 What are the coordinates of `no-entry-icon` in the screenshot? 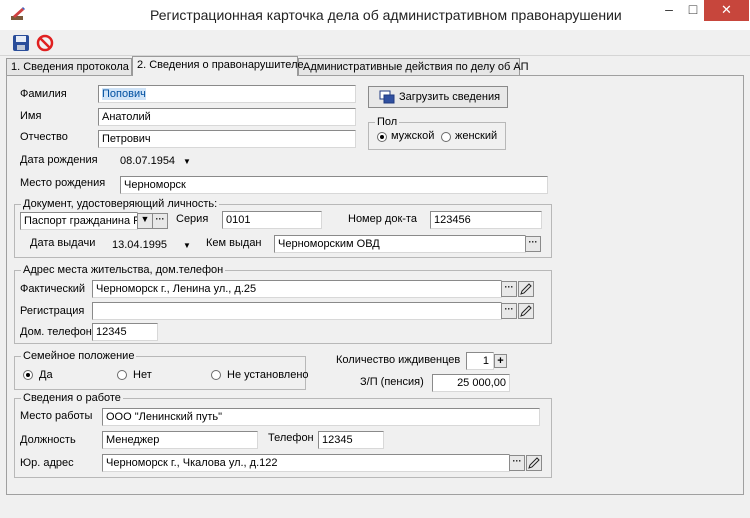 It's located at (45, 43).